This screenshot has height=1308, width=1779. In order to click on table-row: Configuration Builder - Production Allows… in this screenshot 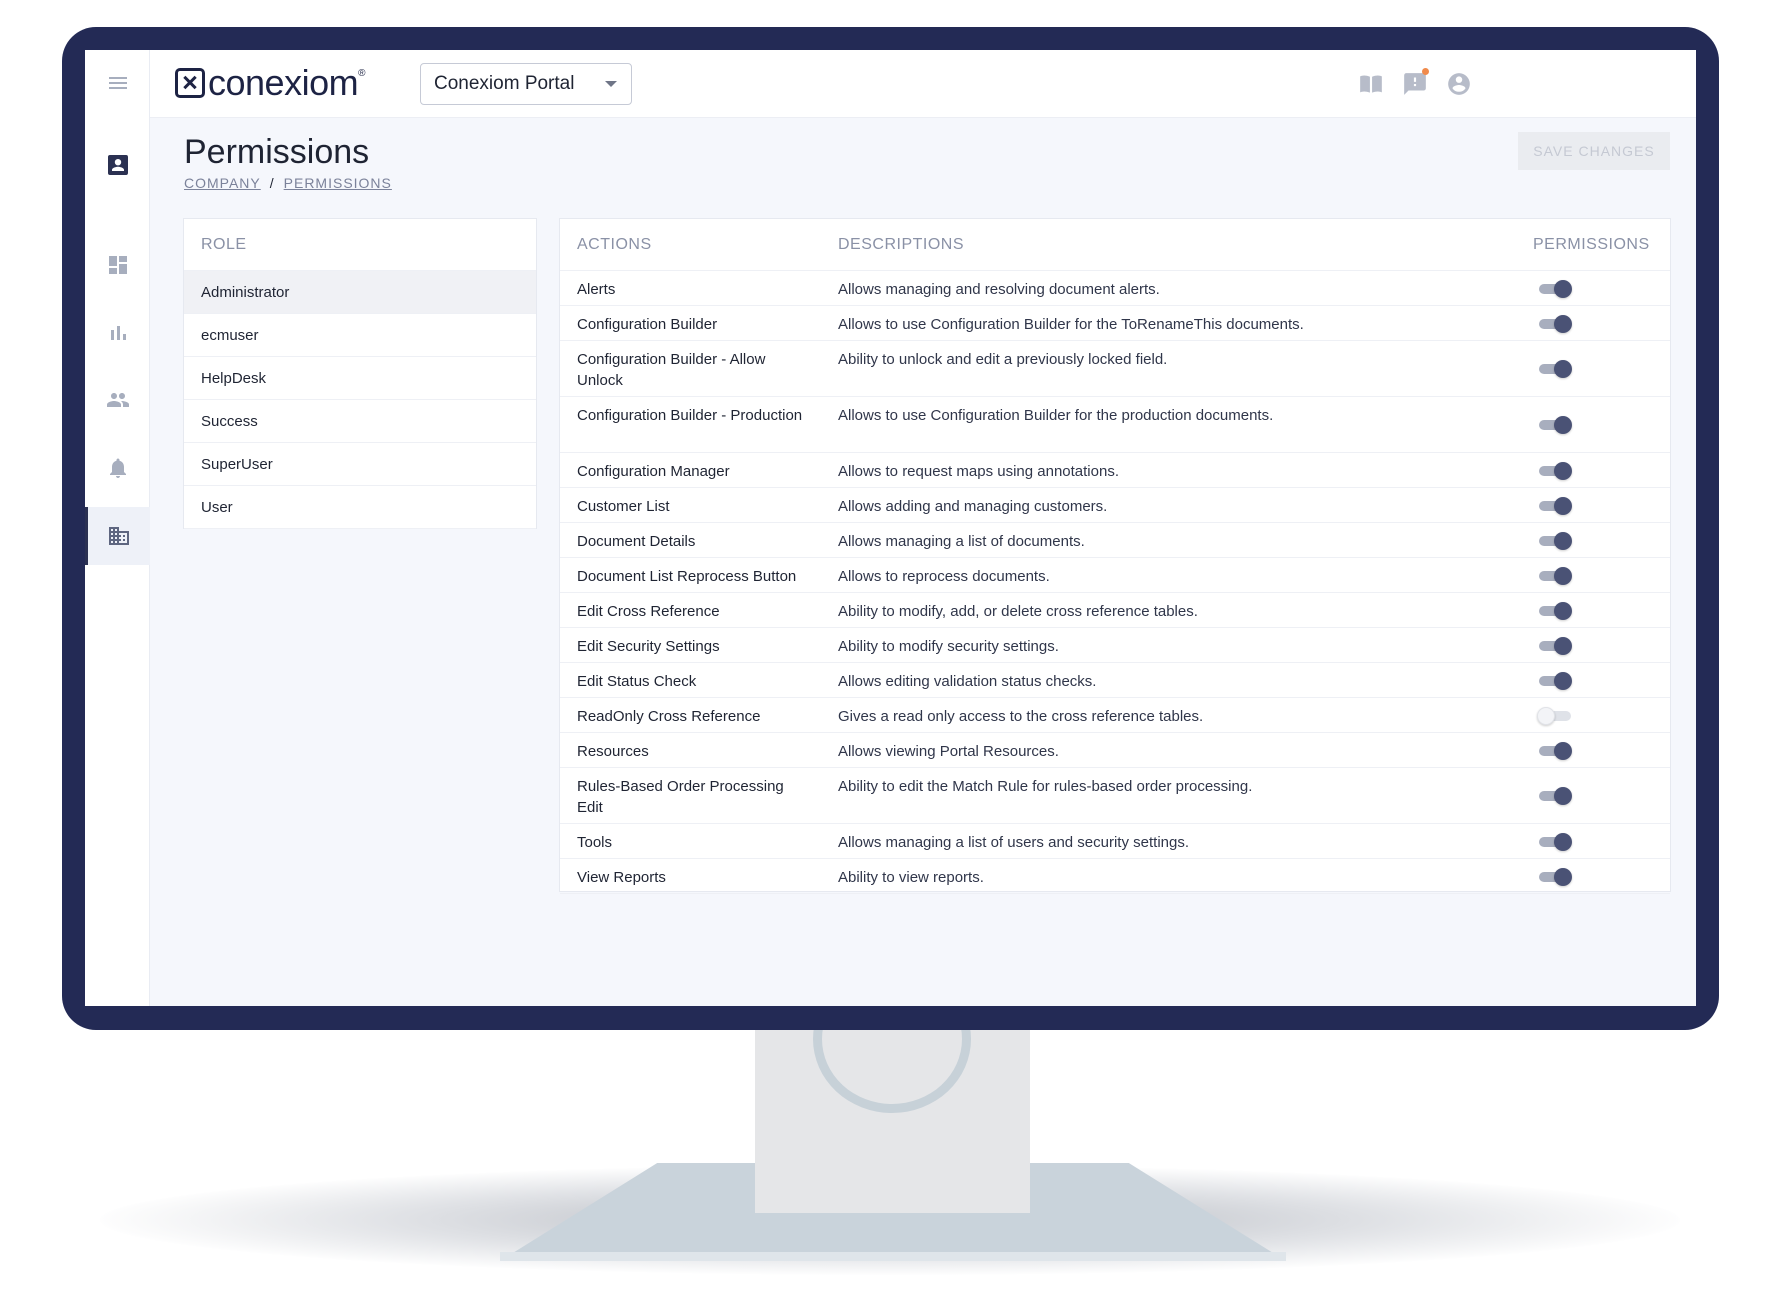, I will do `click(1115, 425)`.